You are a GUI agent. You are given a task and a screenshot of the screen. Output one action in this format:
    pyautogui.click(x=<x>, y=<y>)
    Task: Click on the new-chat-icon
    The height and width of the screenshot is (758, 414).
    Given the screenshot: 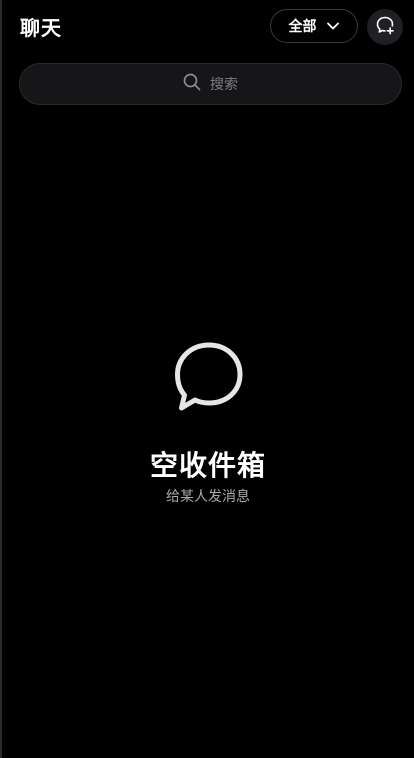 What is the action you would take?
    pyautogui.click(x=385, y=27)
    